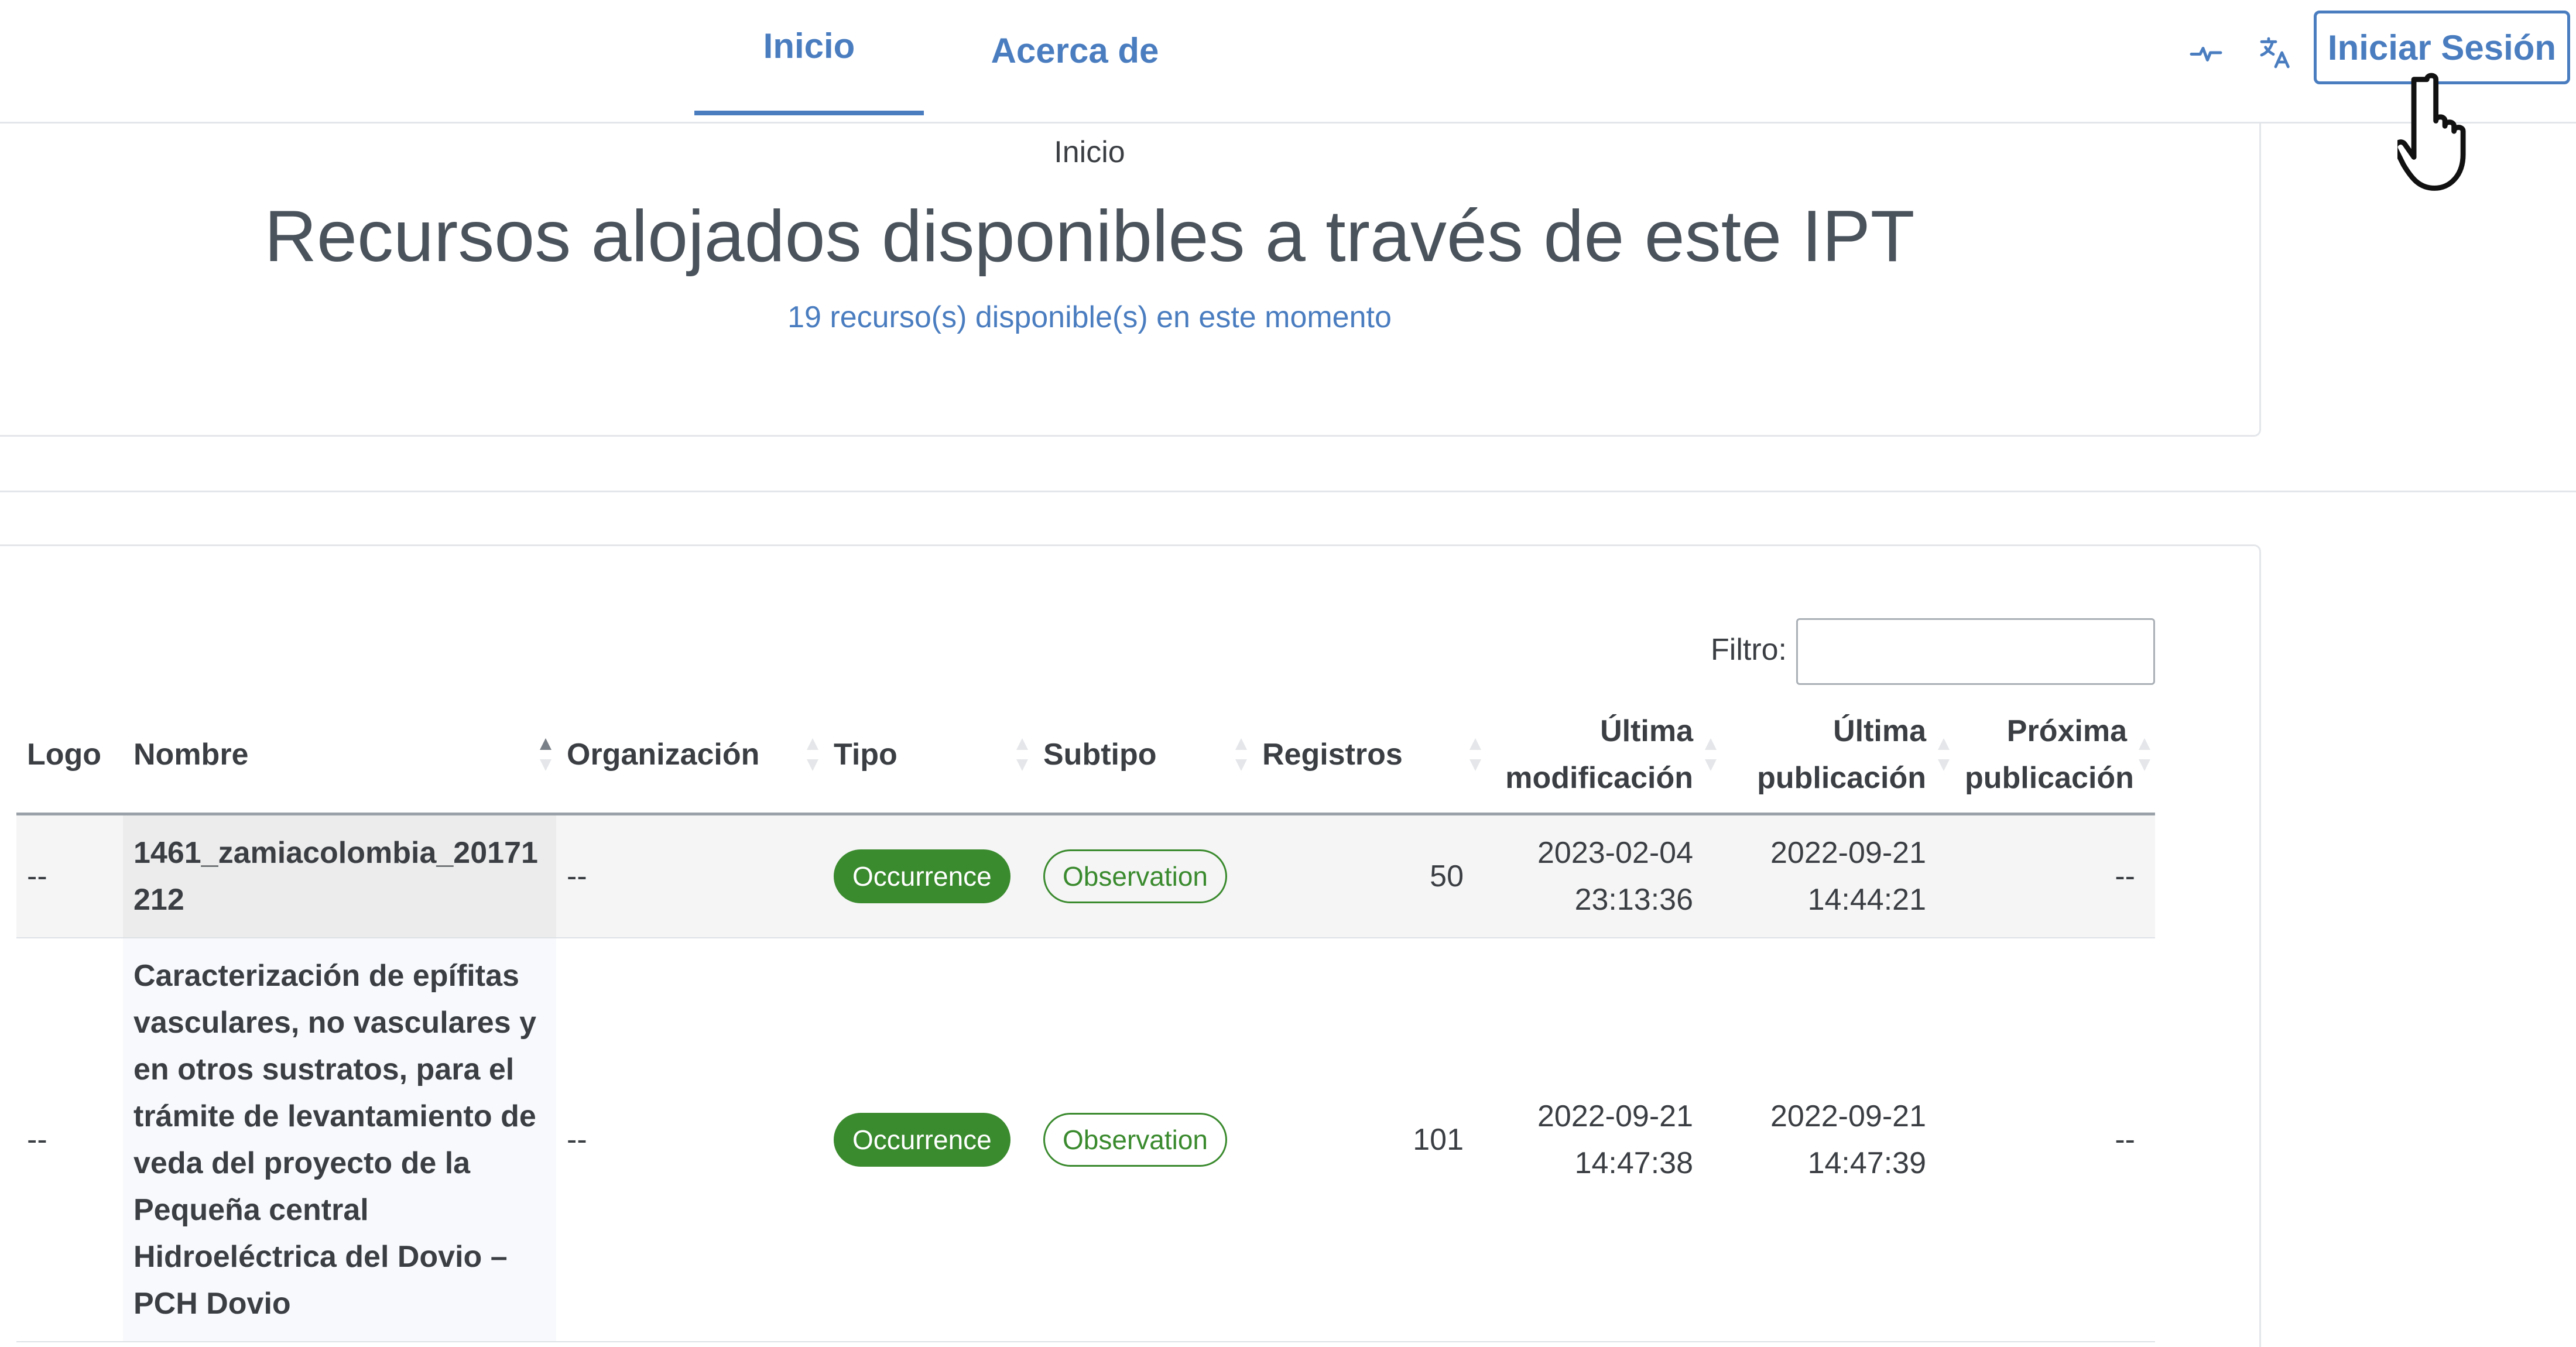 The image size is (2576, 1347). I want to click on cell-registros: 50, so click(1369, 876).